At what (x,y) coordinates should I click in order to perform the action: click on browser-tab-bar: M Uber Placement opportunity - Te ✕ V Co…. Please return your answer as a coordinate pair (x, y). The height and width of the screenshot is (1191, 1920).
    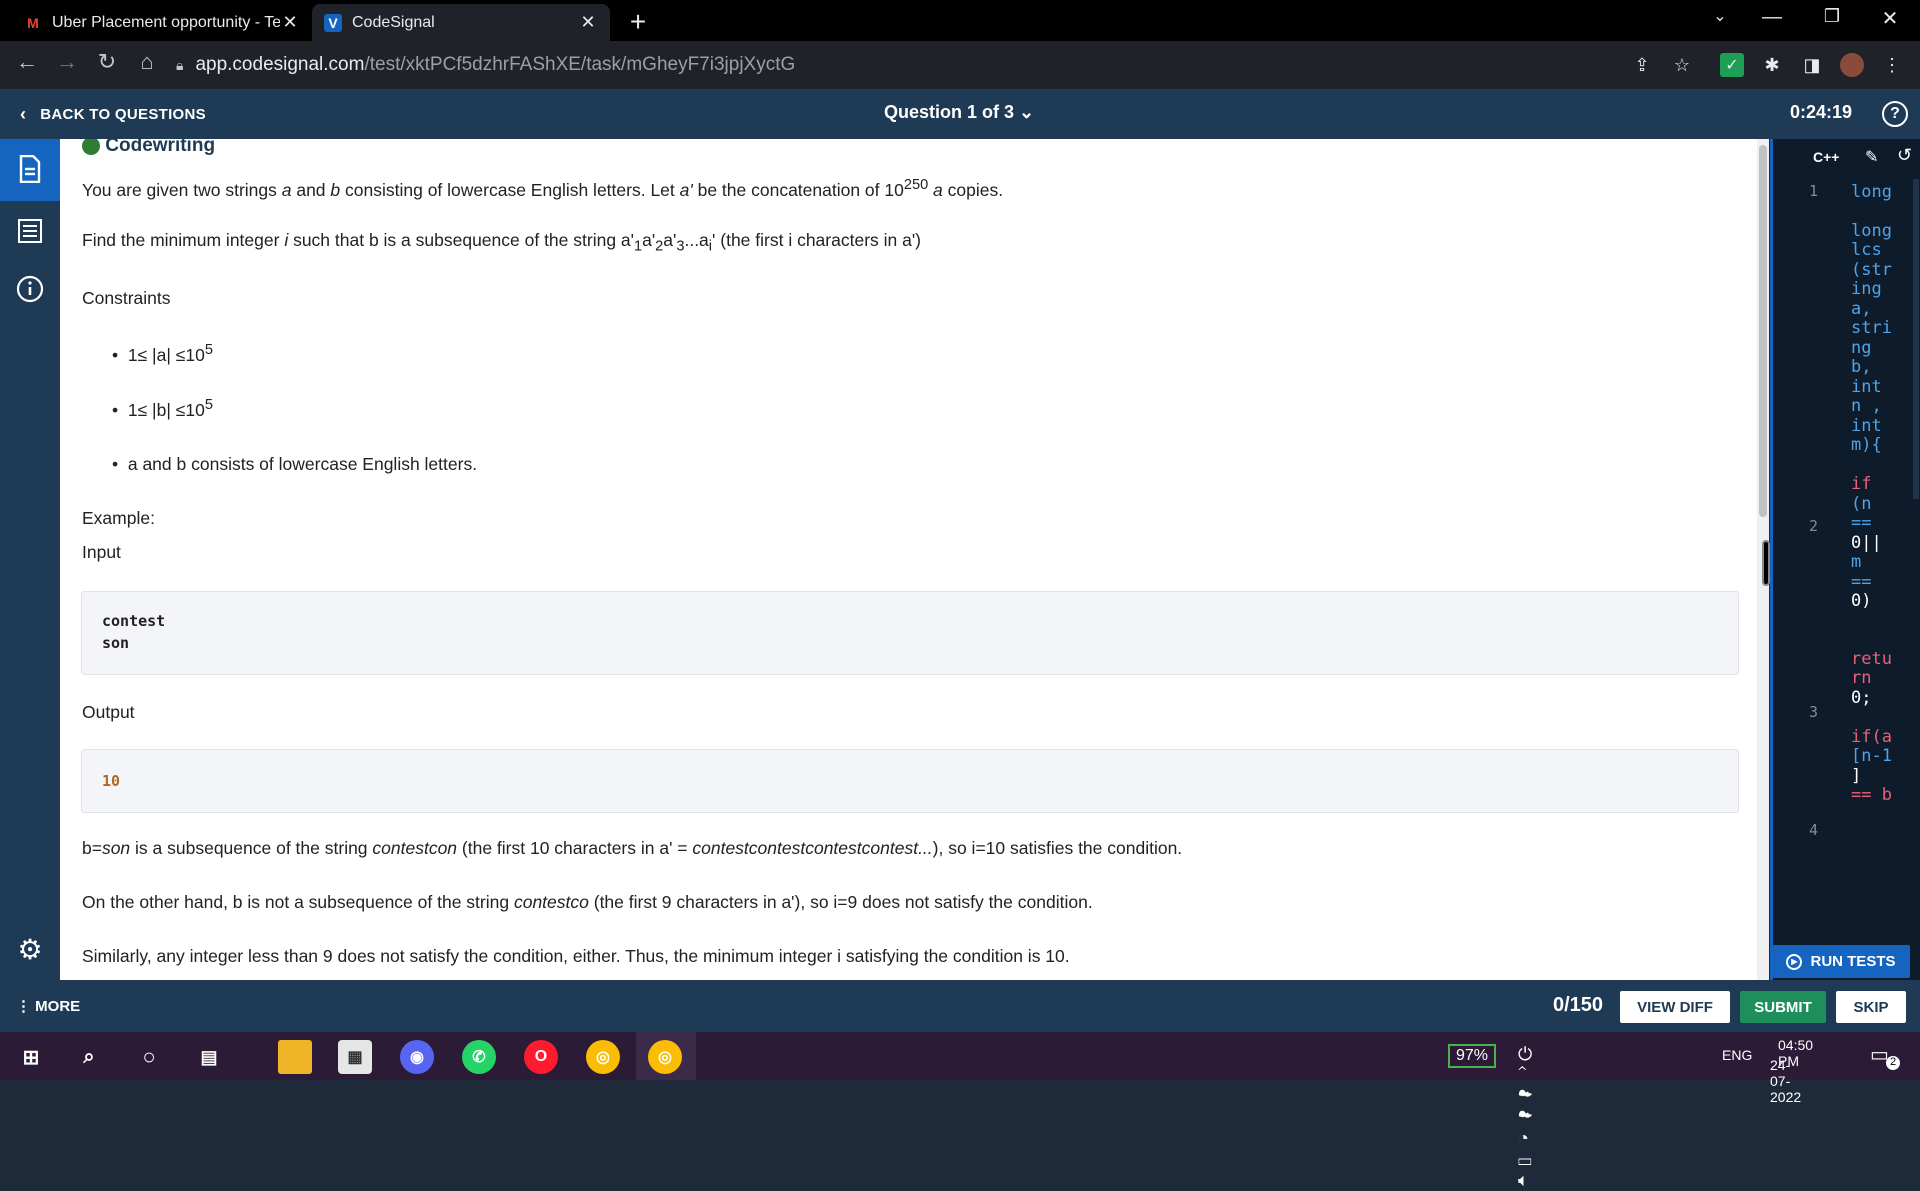
    Looking at the image, I should click on (960, 20).